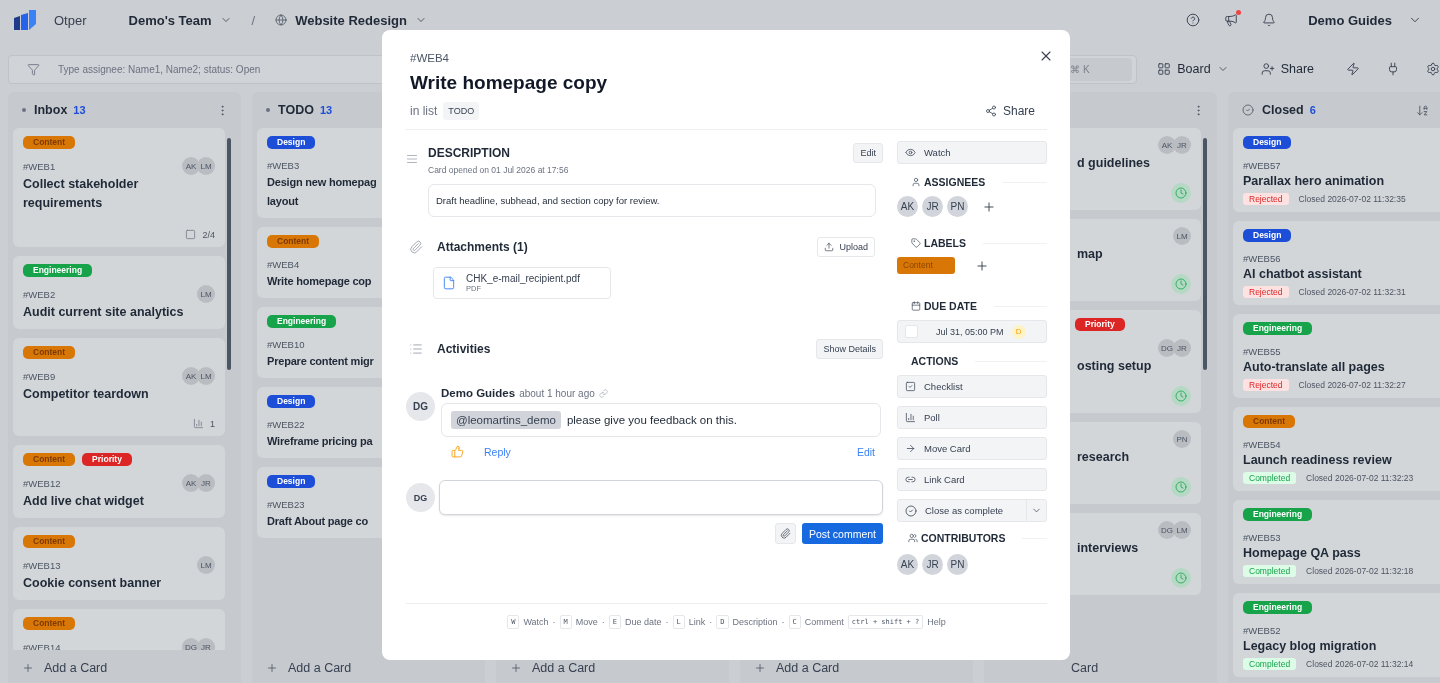 This screenshot has width=1440, height=683. I want to click on status-tag: Rejected, so click(1266, 199).